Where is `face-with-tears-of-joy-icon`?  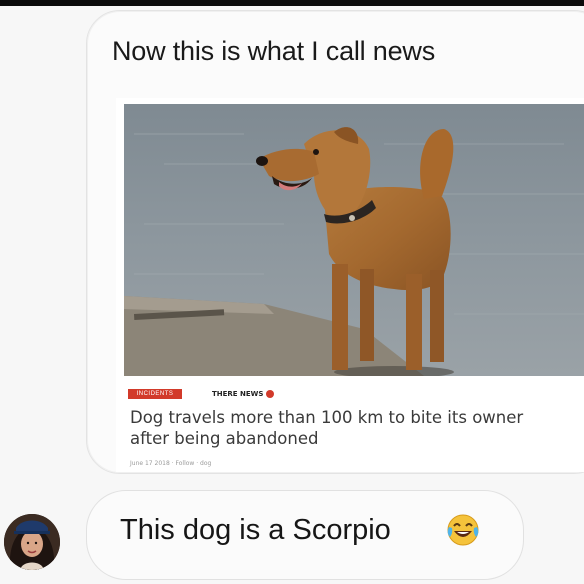
face-with-tears-of-joy-icon is located at coordinates (463, 530).